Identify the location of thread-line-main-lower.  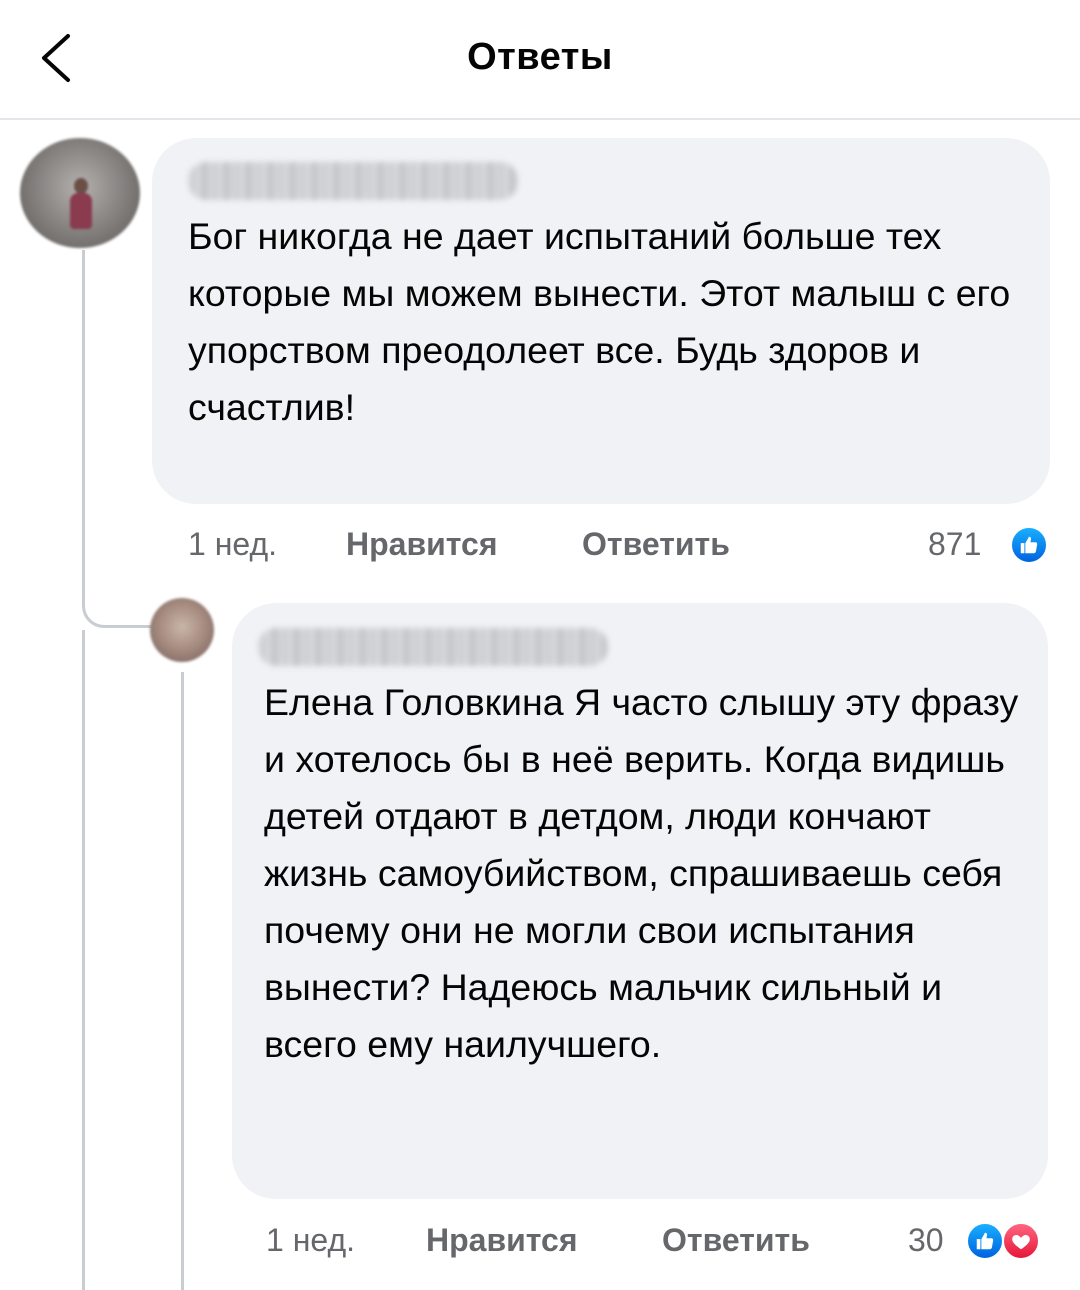
(83, 960).